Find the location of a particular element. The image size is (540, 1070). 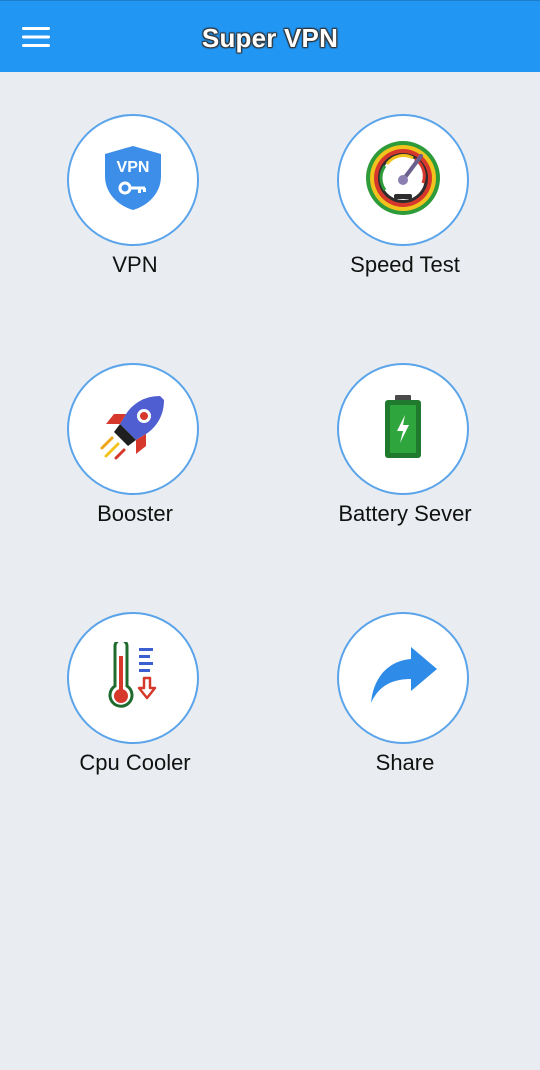

battery-charging-icon is located at coordinates (403, 429).